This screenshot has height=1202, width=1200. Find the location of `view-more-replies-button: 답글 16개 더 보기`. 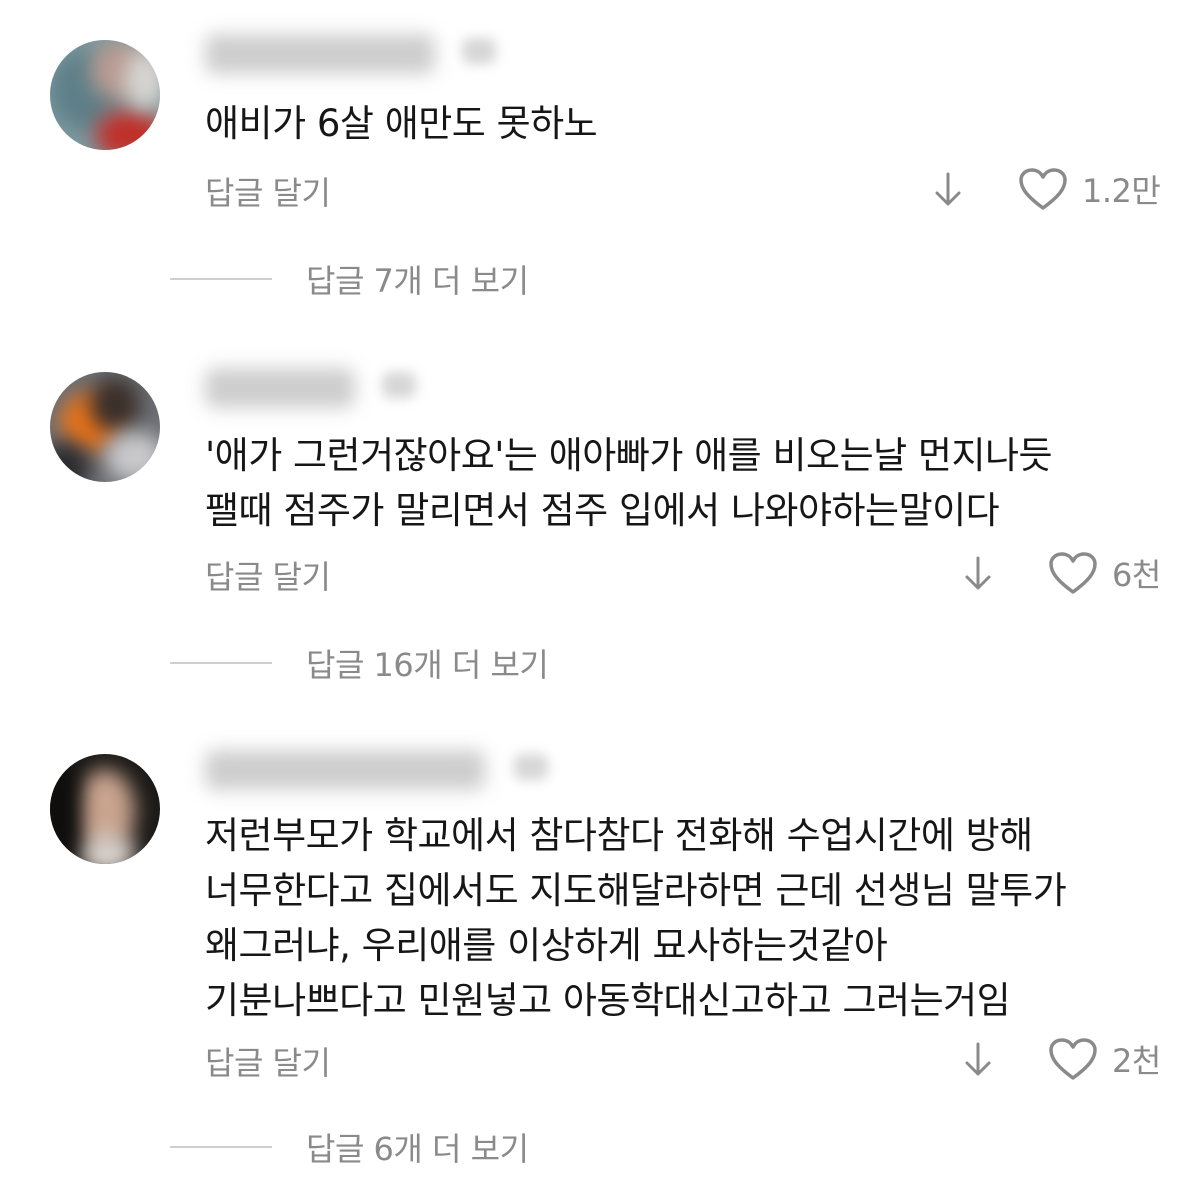

view-more-replies-button: 답글 16개 더 보기 is located at coordinates (359, 663).